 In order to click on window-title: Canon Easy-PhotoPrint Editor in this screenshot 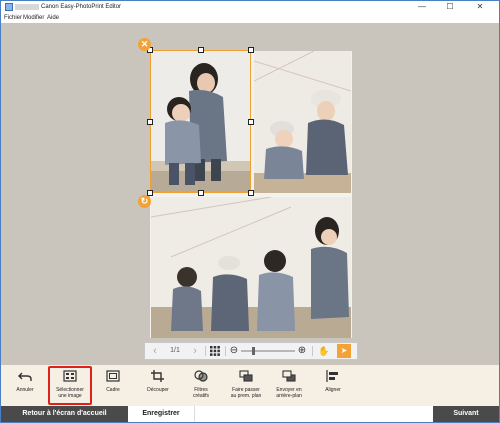, I will do `click(81, 7)`.